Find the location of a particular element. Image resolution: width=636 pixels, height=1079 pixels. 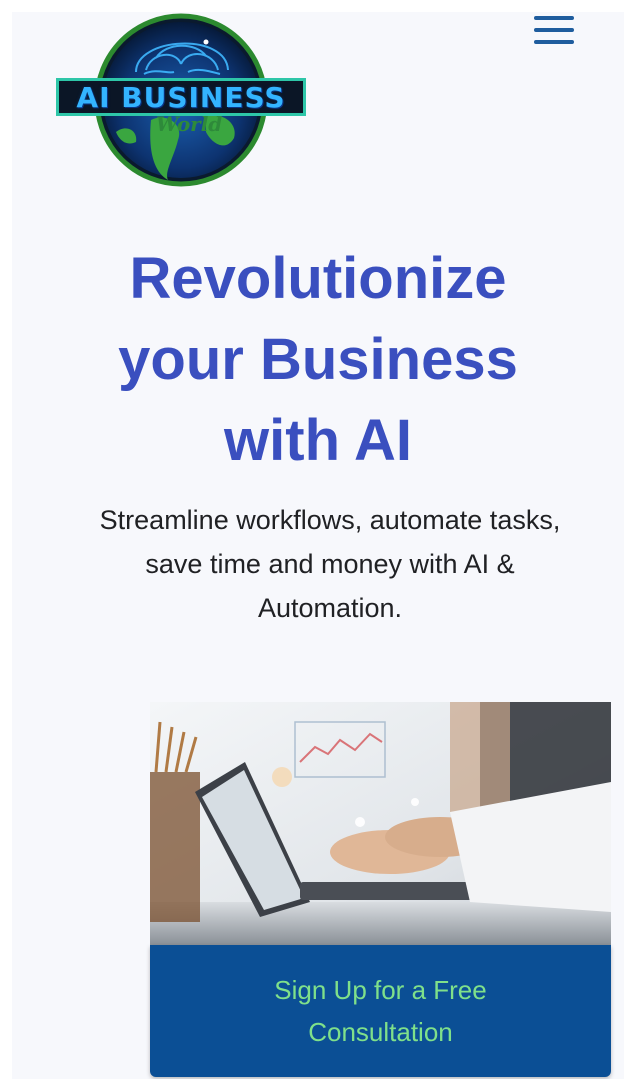

hero-subtitle-line-1: Streamline workflows, automate tasks, is located at coordinates (330, 520).